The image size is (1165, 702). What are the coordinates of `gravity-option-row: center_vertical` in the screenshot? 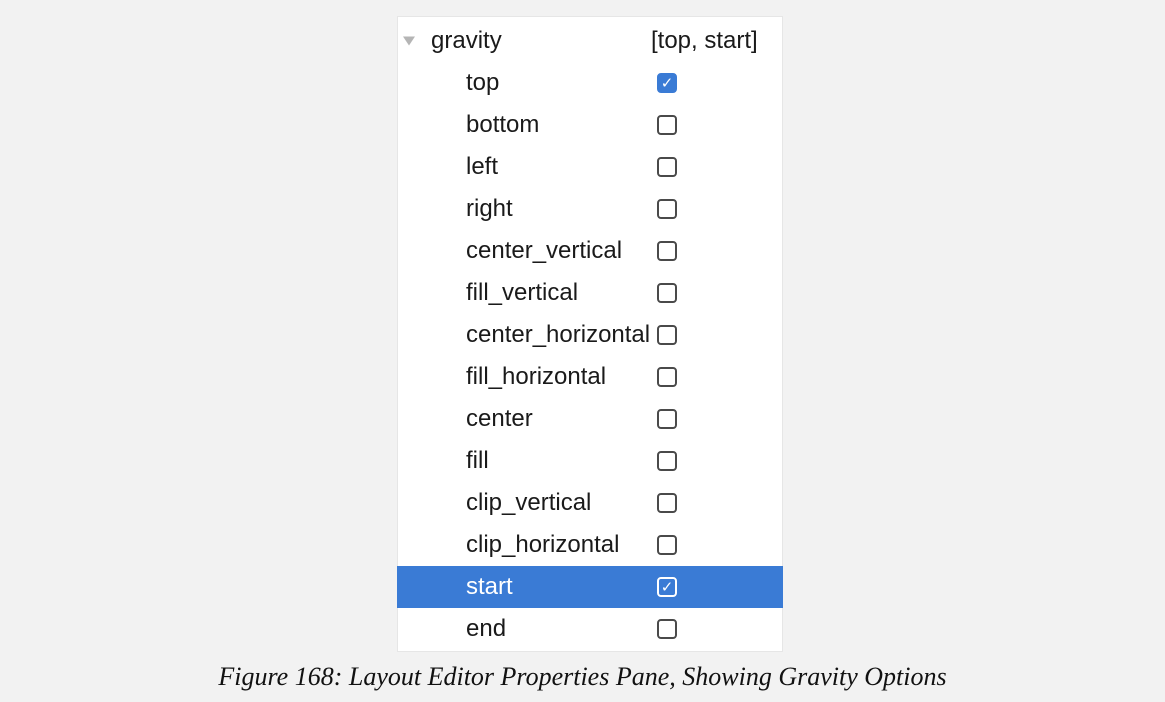 It's located at (590, 251).